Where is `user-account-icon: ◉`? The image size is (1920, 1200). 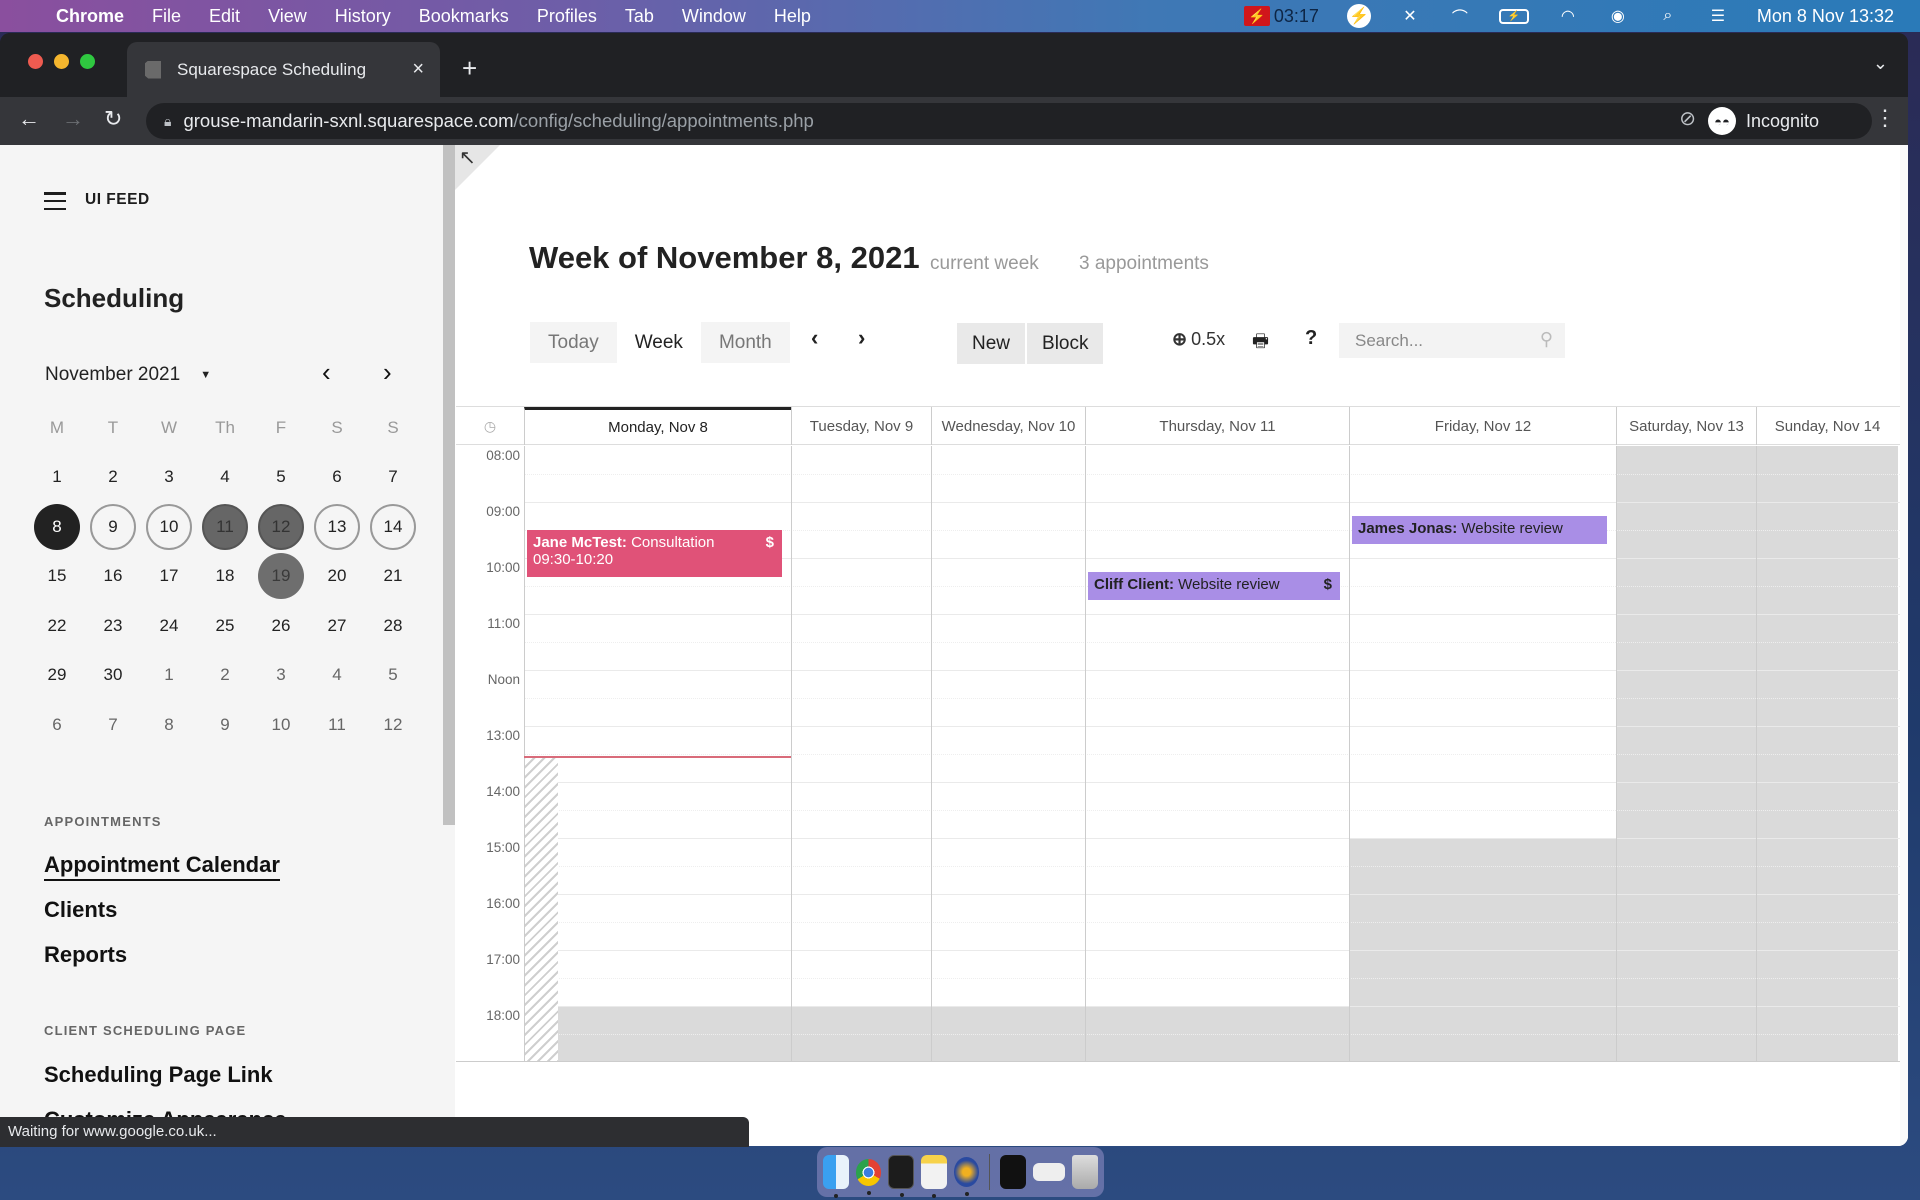 user-account-icon: ◉ is located at coordinates (1618, 16).